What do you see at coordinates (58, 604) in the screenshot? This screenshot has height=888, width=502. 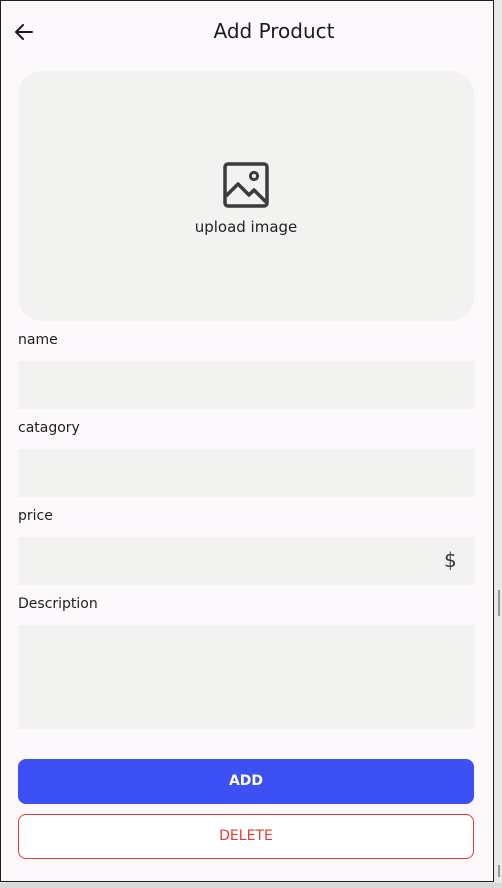 I see `description-label: Description` at bounding box center [58, 604].